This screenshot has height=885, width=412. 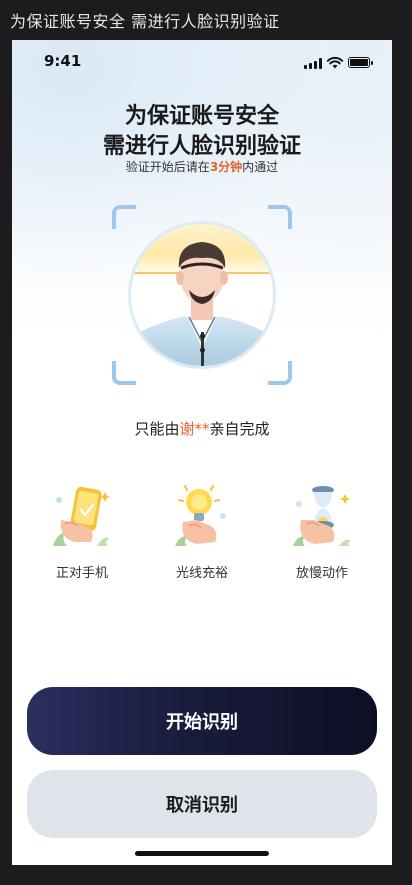 I want to click on status-time: 9:41, so click(x=63, y=61).